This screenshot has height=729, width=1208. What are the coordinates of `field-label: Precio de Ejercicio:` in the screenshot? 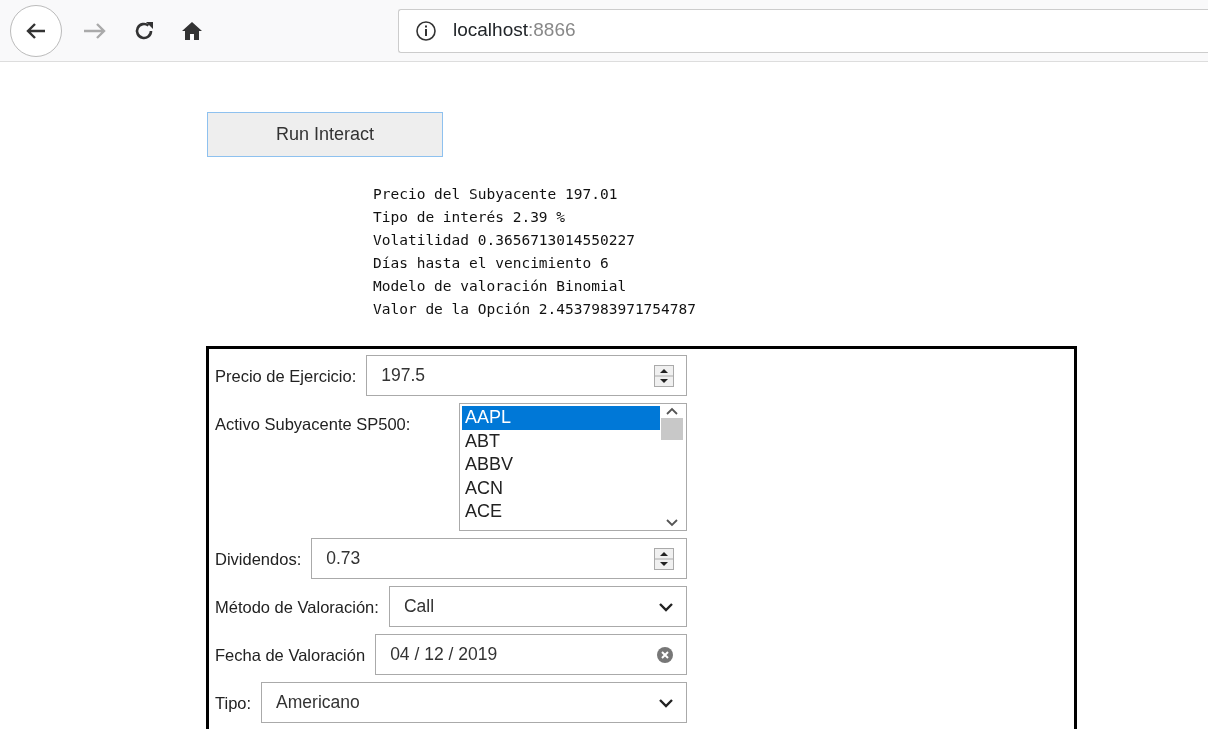 It's located at (286, 376).